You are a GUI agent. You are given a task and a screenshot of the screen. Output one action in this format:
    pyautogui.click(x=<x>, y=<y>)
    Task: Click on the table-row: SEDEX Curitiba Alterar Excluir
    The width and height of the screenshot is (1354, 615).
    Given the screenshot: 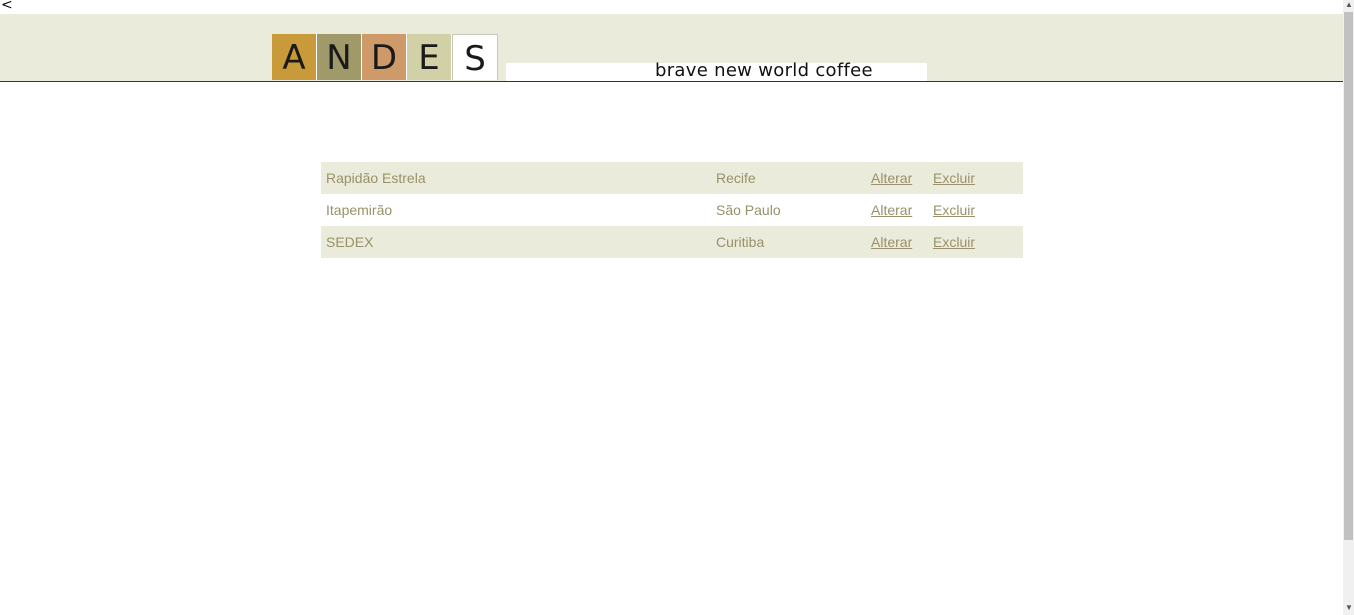 What is the action you would take?
    pyautogui.click(x=672, y=242)
    